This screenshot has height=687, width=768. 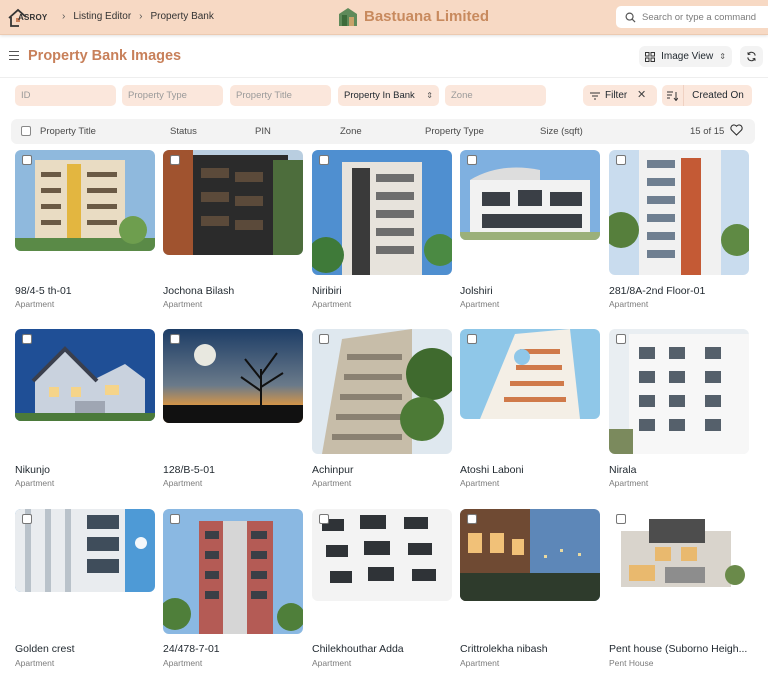 What do you see at coordinates (233, 649) in the screenshot?
I see `card-title: 24/478-7-01` at bounding box center [233, 649].